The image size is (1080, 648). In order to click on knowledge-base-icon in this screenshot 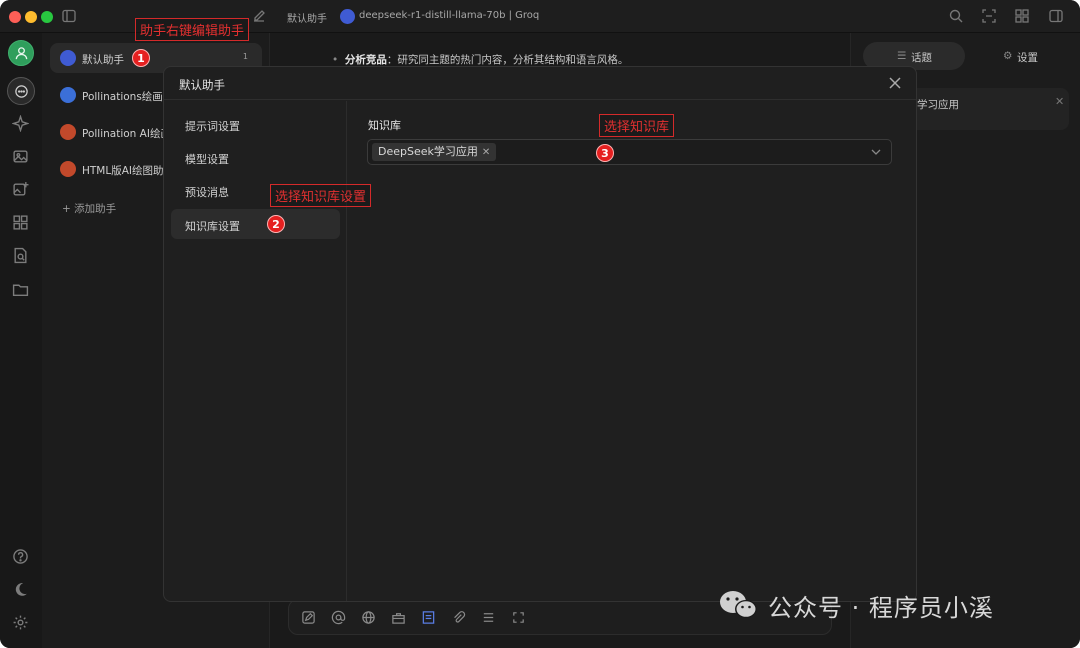, I will do `click(428, 617)`.